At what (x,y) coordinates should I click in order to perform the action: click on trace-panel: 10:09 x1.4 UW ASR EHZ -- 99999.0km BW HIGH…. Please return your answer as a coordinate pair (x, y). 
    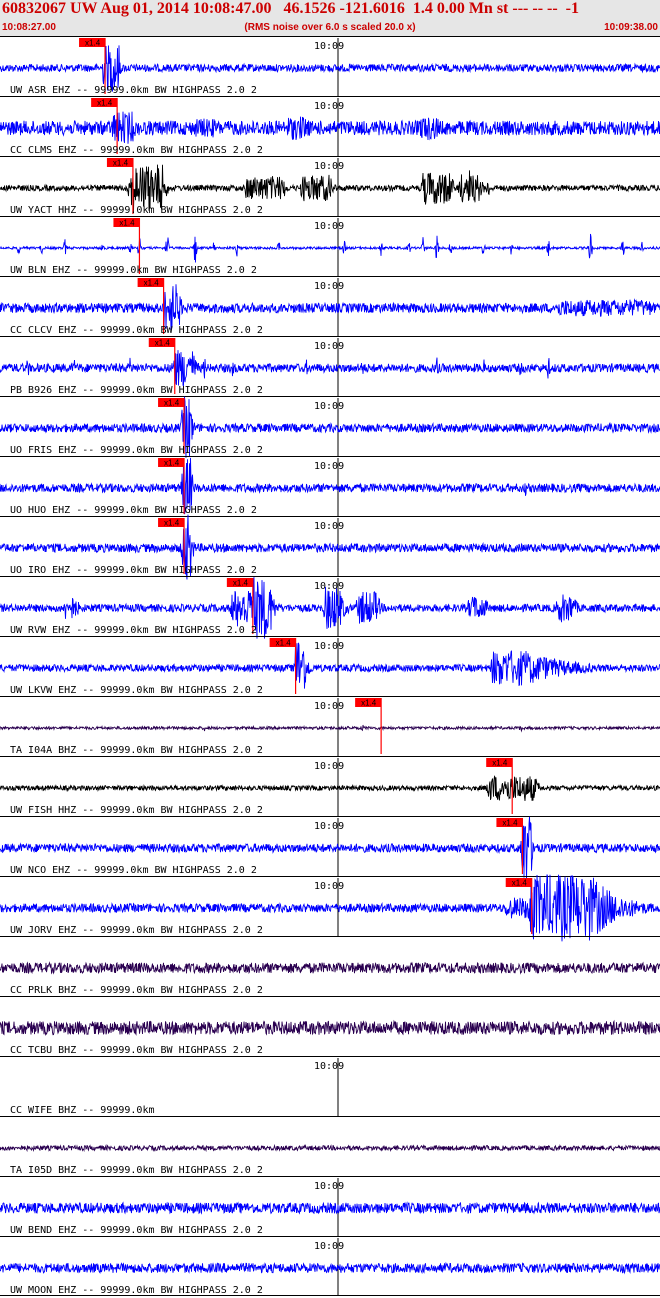
    Looking at the image, I should click on (330, 66).